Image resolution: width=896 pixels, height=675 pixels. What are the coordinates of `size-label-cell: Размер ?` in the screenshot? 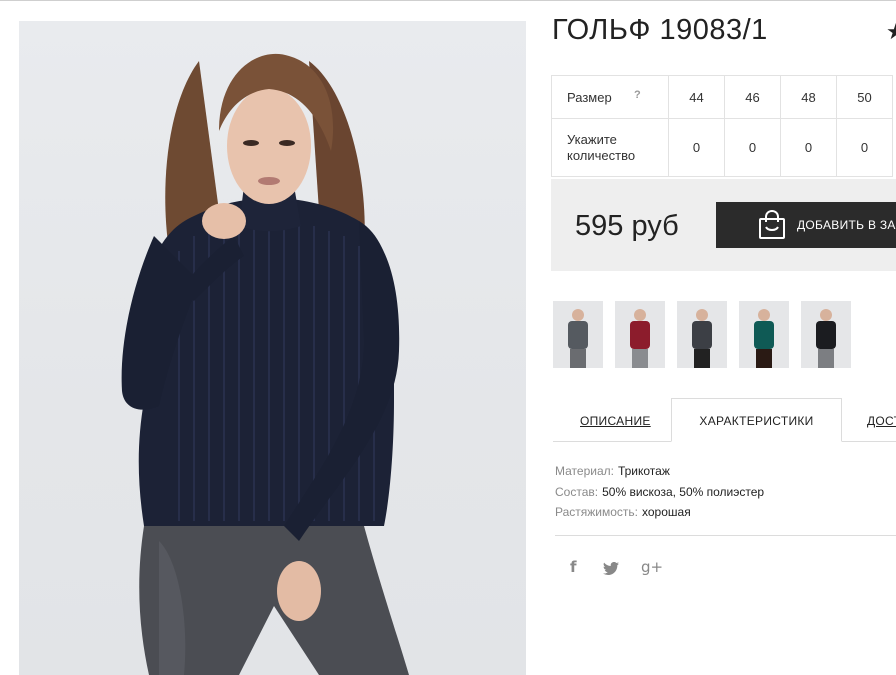 It's located at (610, 97).